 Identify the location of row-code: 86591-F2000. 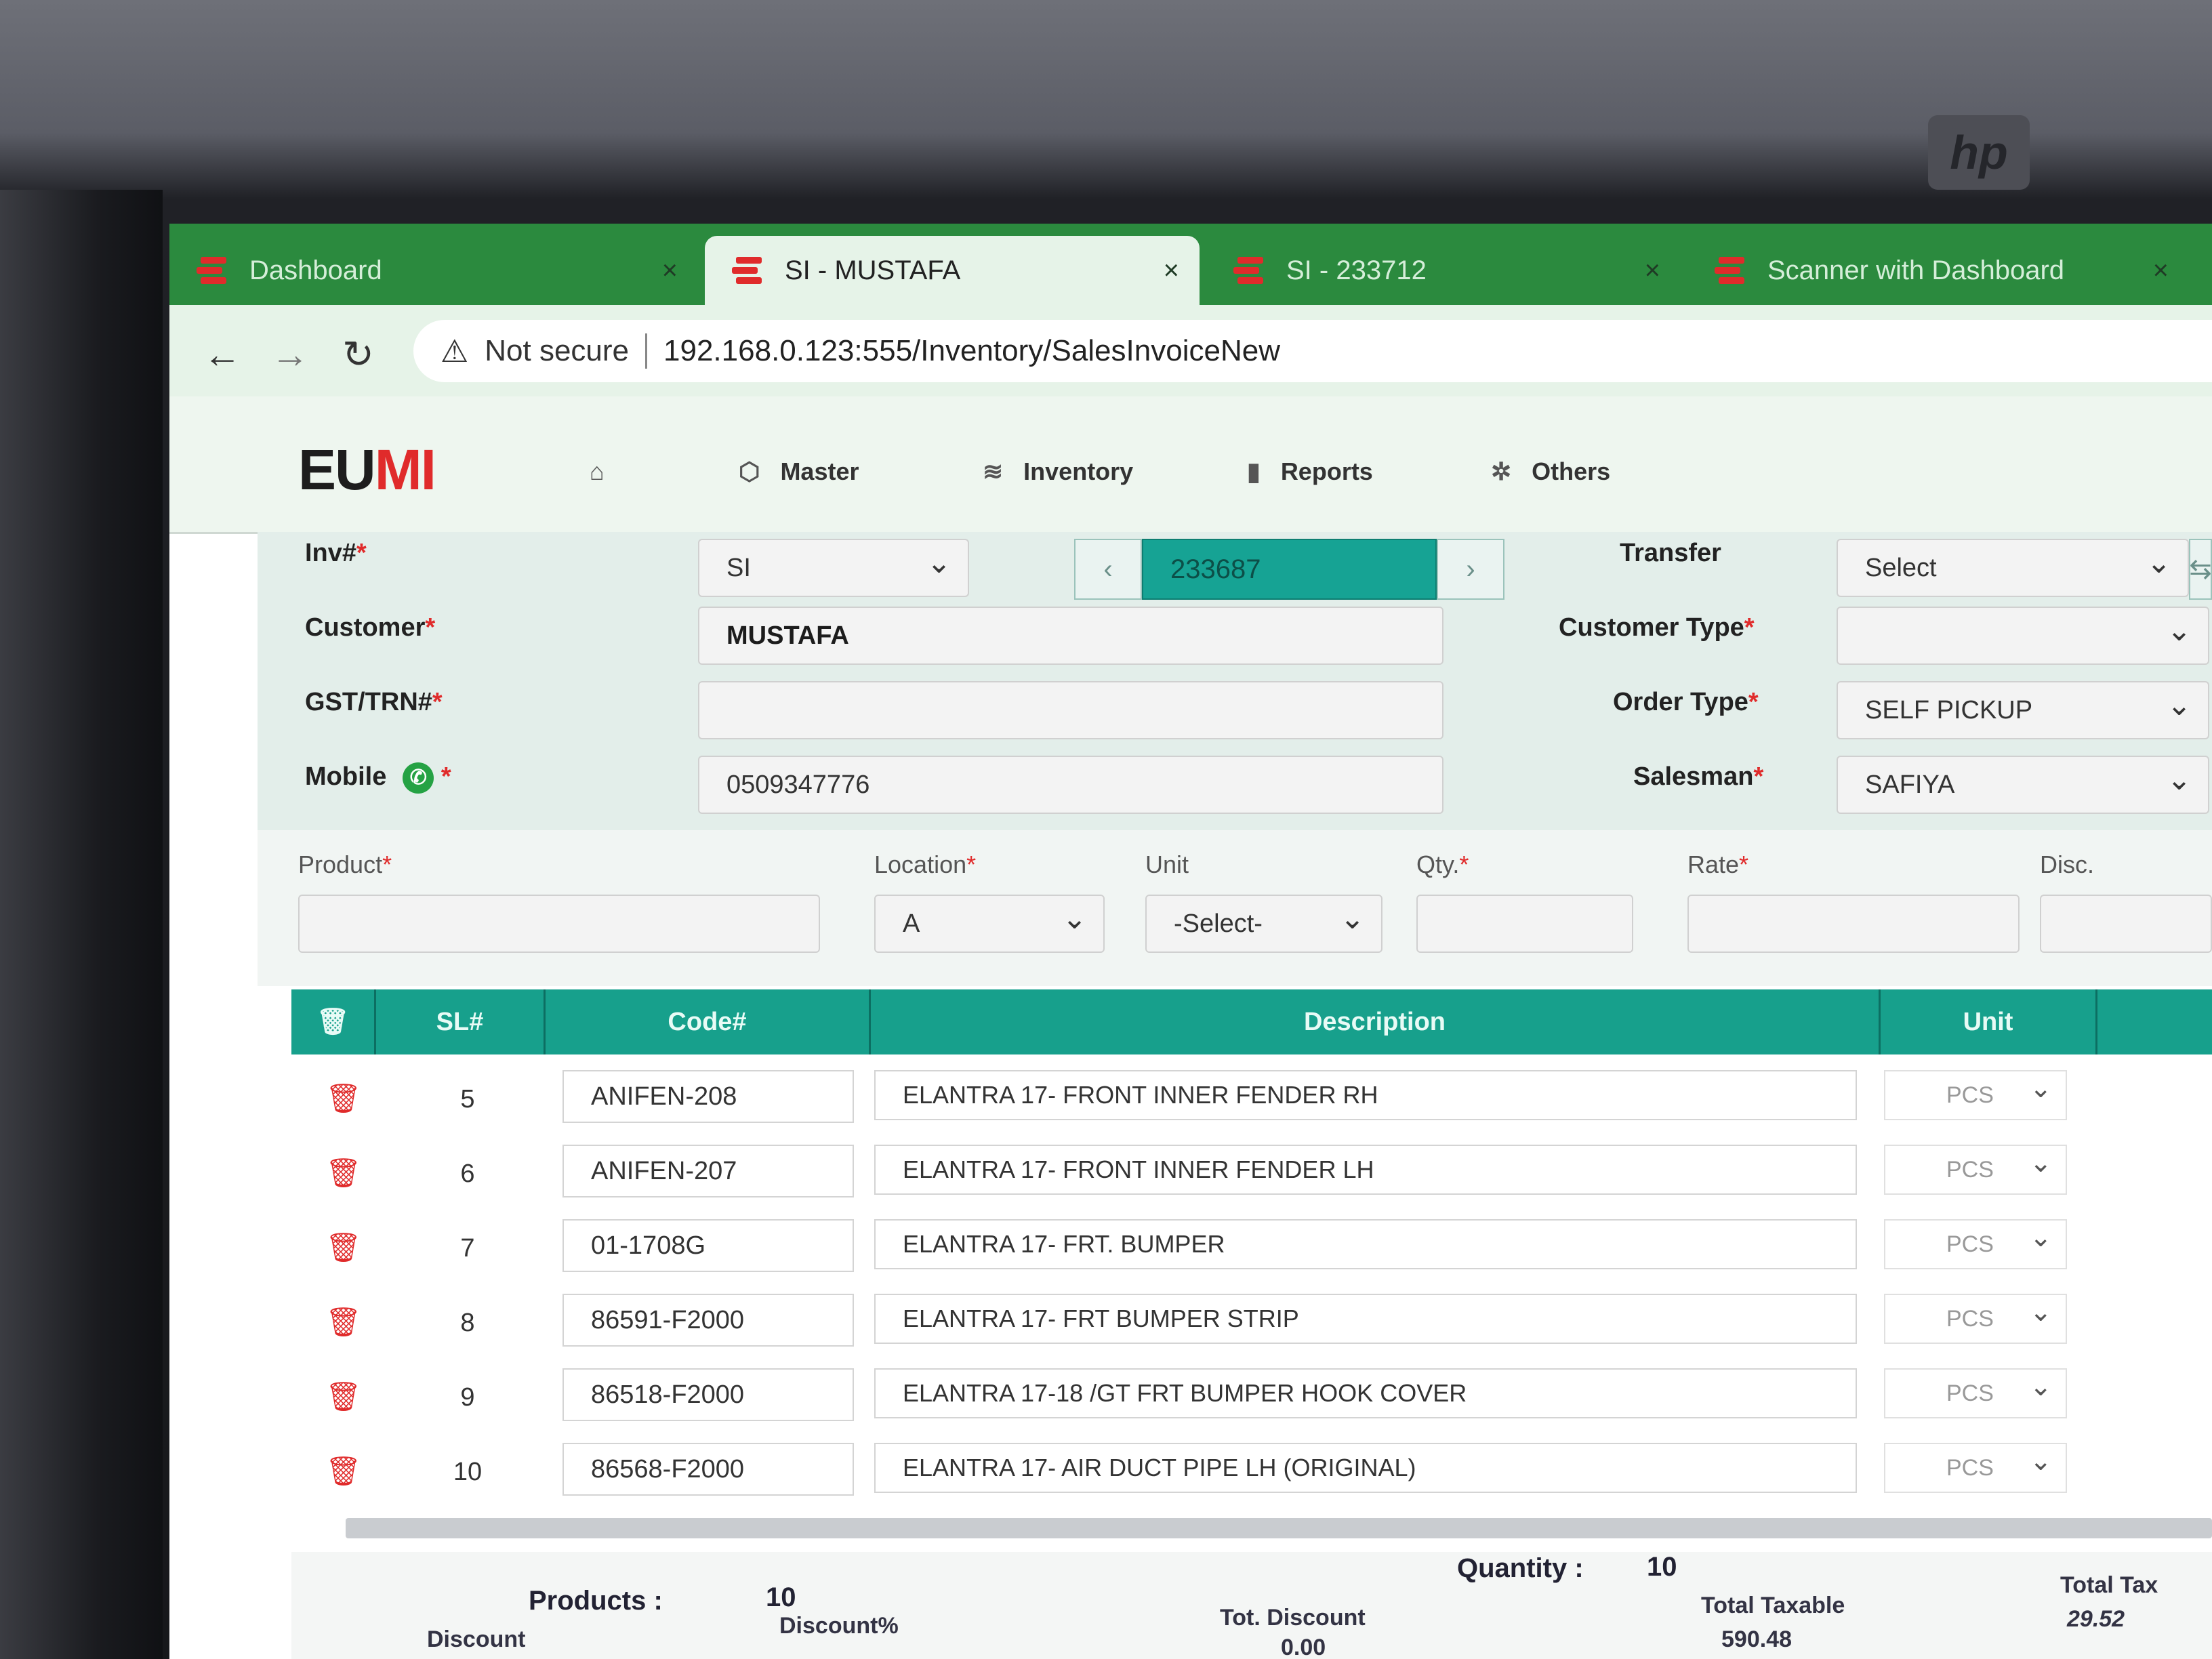
(708, 1320).